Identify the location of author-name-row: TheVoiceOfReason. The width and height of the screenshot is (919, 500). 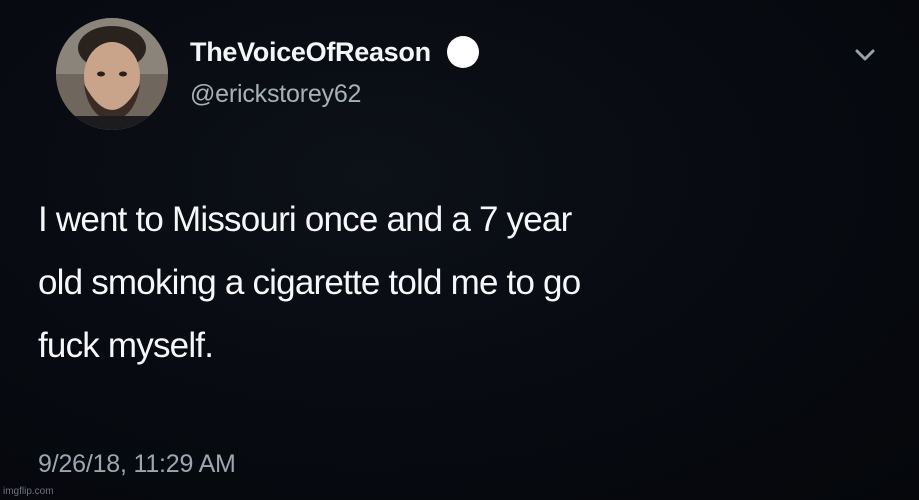
(336, 52).